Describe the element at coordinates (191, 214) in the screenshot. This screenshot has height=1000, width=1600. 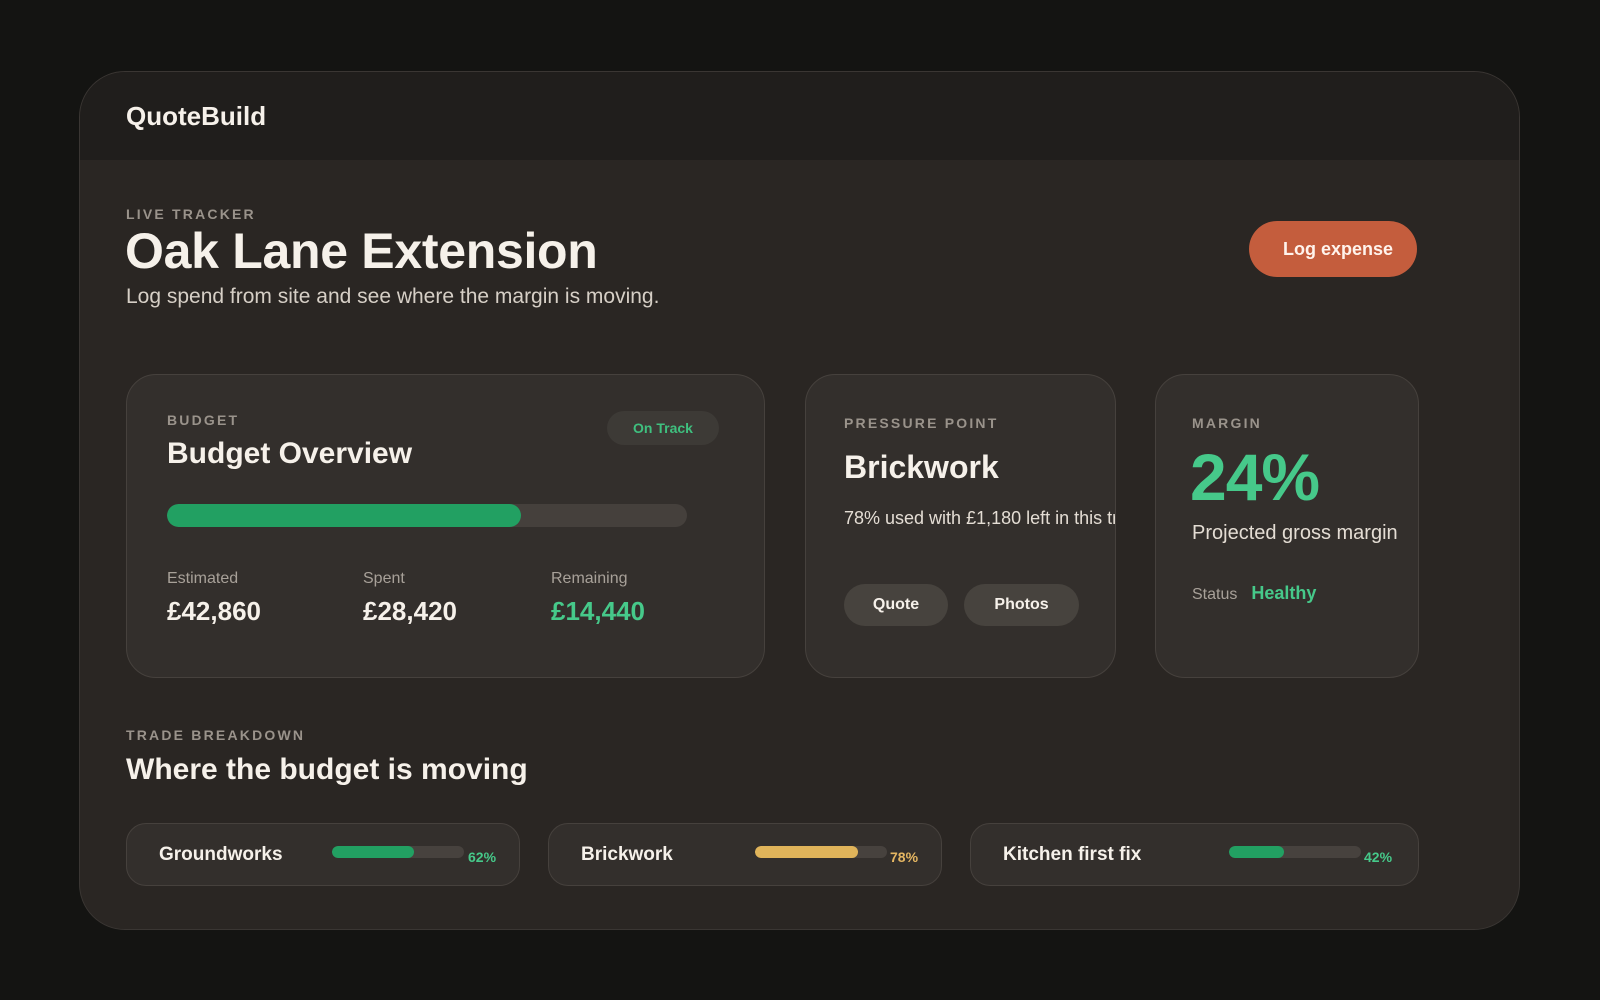
I see `hero-eyebrow: LIVE TRACKER` at that location.